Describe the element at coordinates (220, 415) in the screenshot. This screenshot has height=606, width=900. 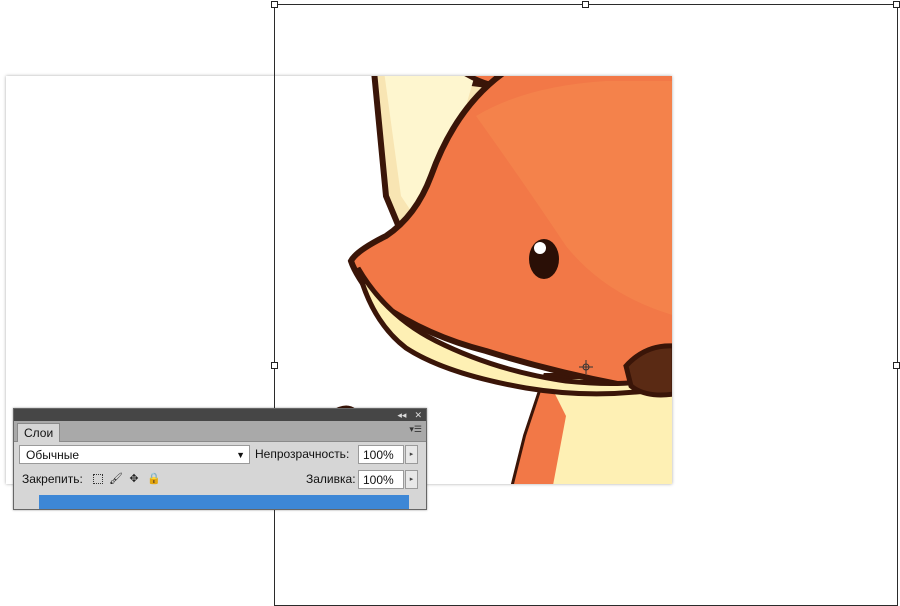
I see `panel-titlebar: ◂◂ ✕` at that location.